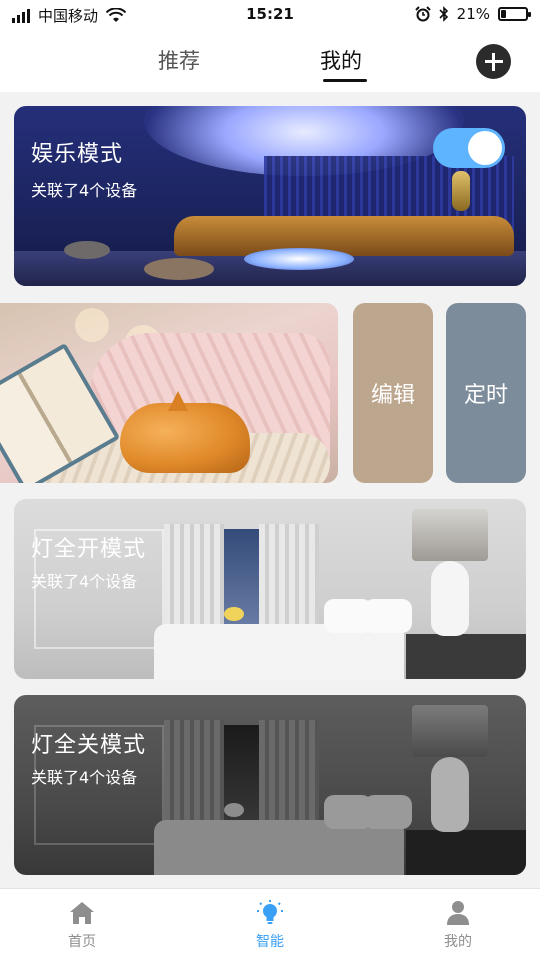 This screenshot has height=960, width=540. What do you see at coordinates (422, 14) in the screenshot?
I see `alarm-icon` at bounding box center [422, 14].